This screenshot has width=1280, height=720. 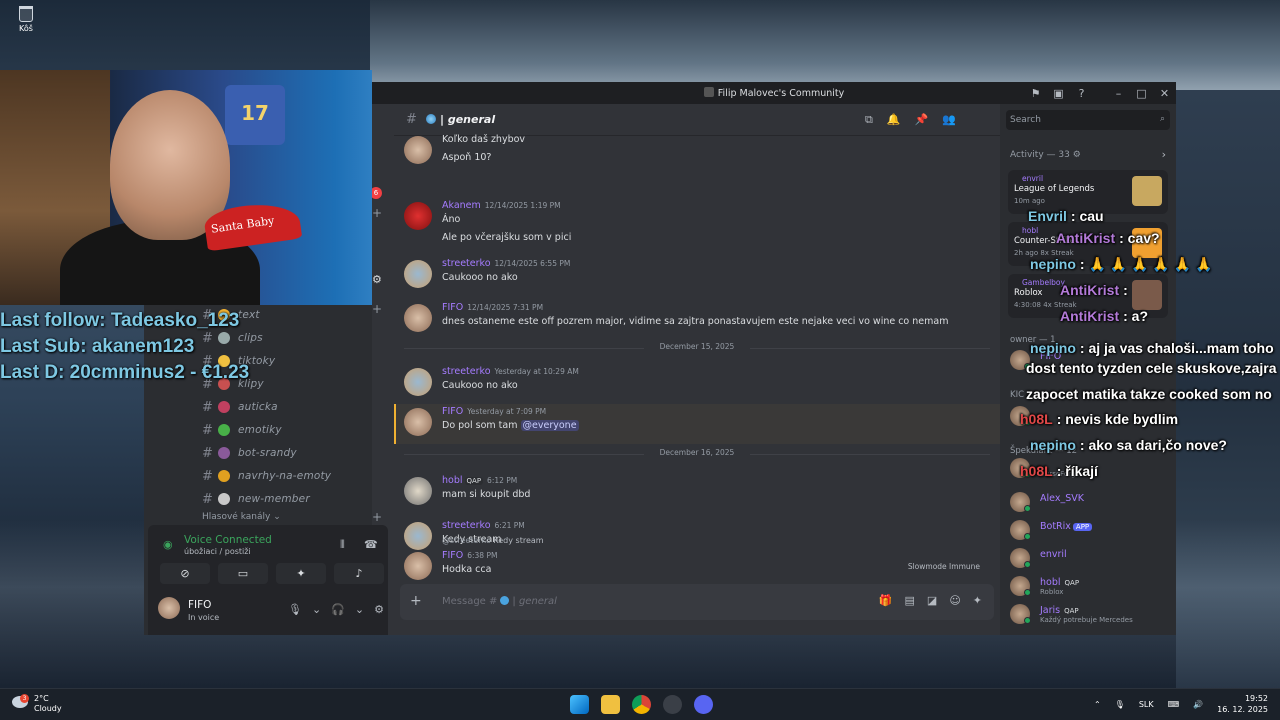 What do you see at coordinates (1198, 704) in the screenshot?
I see `volume-icon: 🔊` at bounding box center [1198, 704].